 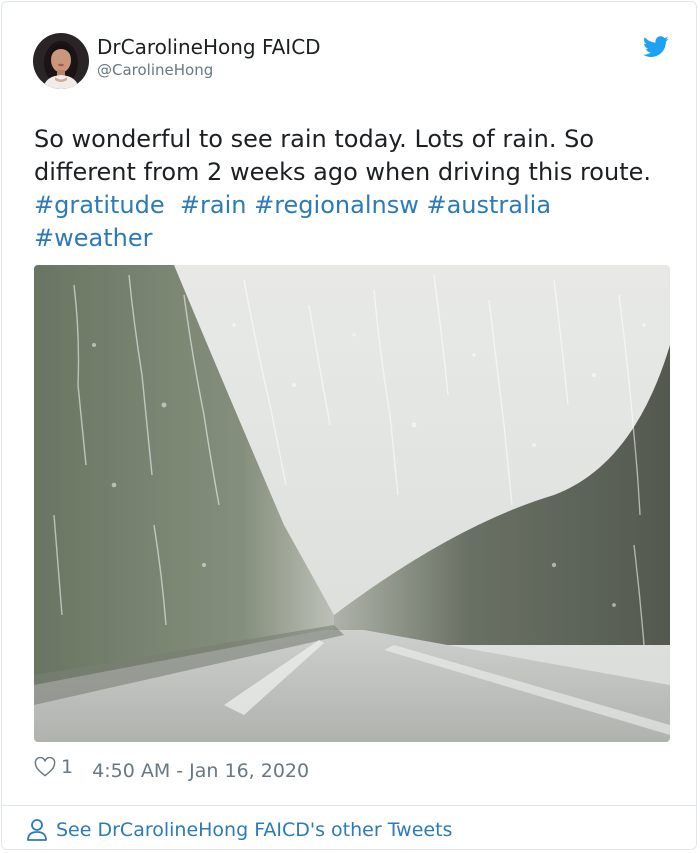 I want to click on tweet-hashtag-line: #gratitude #rain #regionalnsw #australia, so click(x=354, y=205).